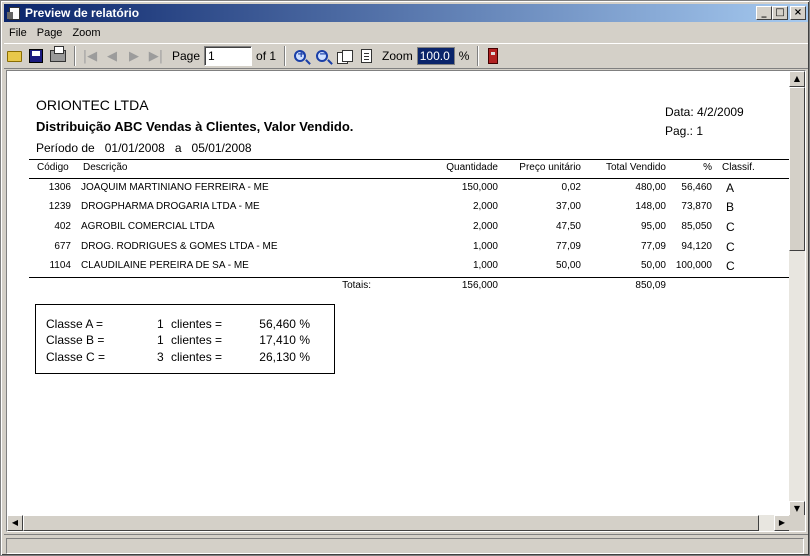 This screenshot has height=556, width=810. I want to click on minimize-button: _, so click(764, 13).